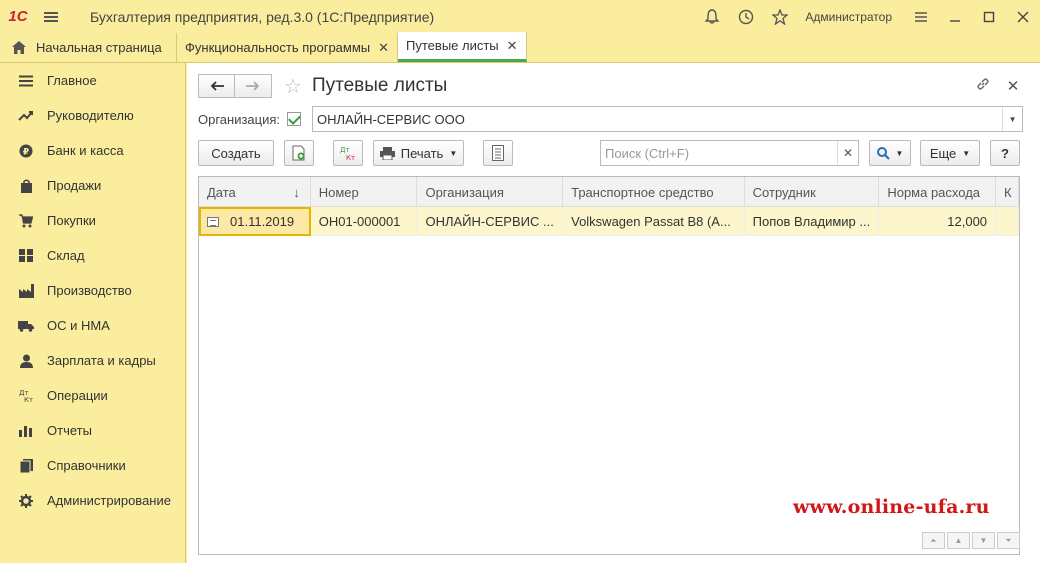 This screenshot has height=563, width=1040. I want to click on sidebar-item-reports: Отчеты, so click(92, 430).